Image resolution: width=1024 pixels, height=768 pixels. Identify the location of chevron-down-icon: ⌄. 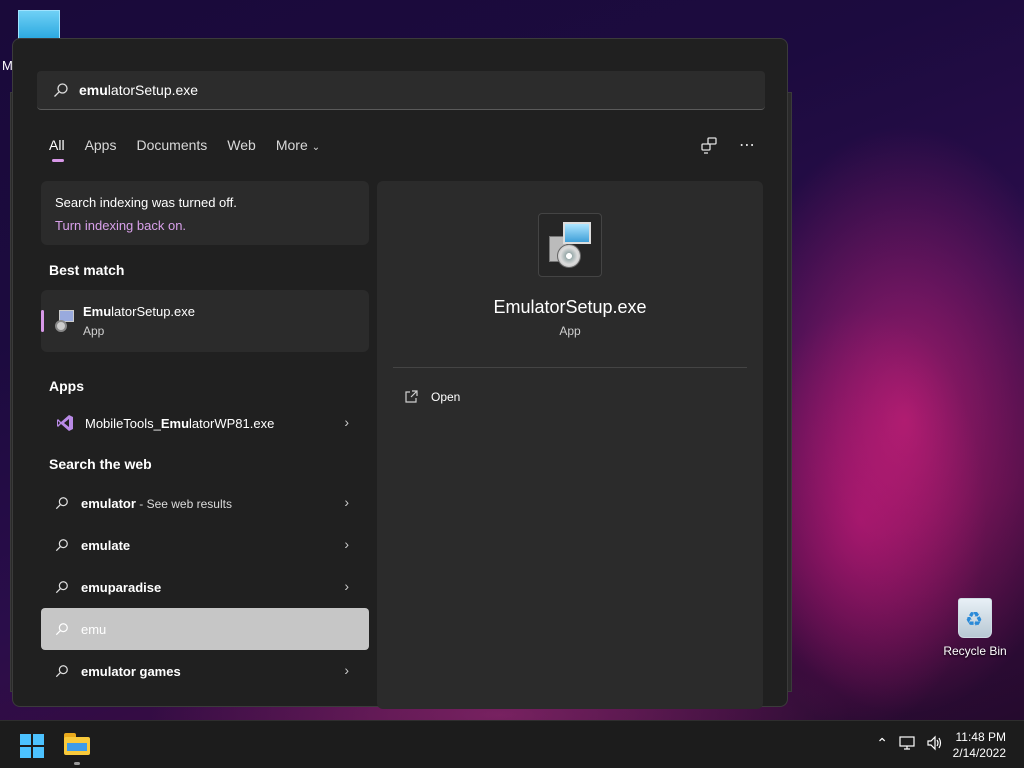
(316, 147).